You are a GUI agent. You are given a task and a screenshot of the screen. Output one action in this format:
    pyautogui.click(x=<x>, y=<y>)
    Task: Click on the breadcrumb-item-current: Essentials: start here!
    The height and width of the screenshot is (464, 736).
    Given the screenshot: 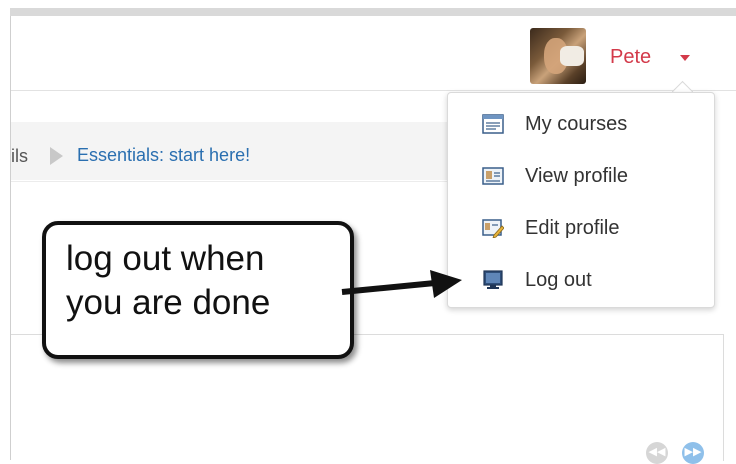 What is the action you would take?
    pyautogui.click(x=163, y=155)
    